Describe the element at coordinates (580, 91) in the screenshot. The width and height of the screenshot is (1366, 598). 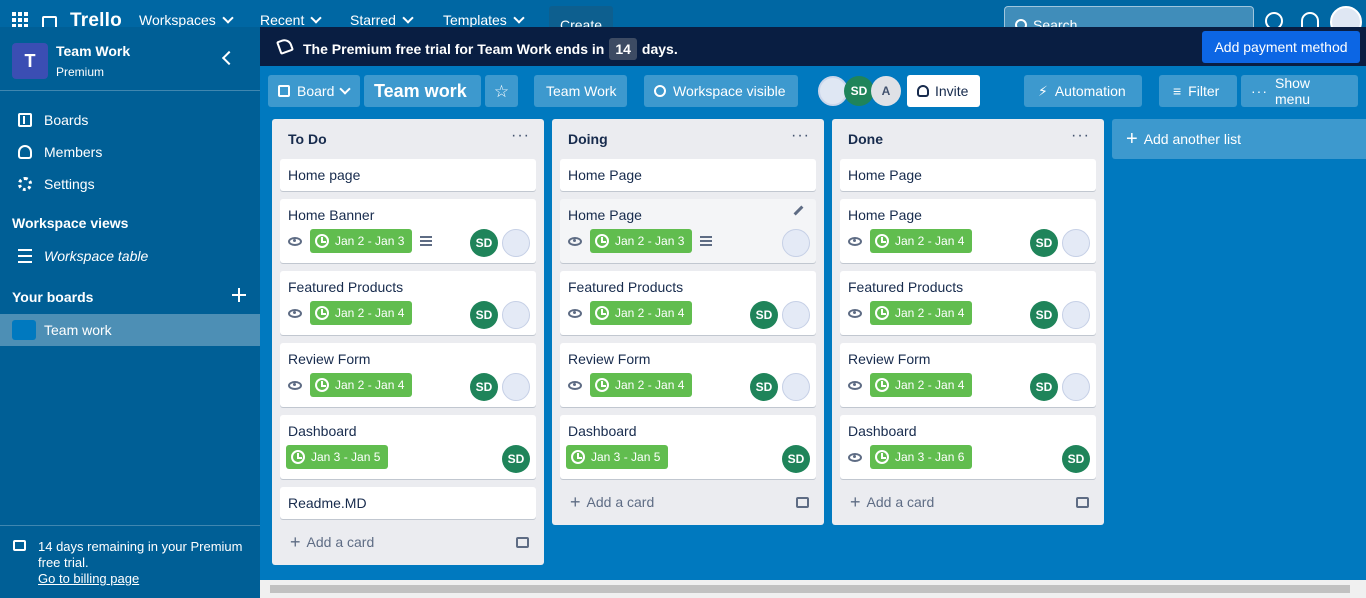
I see `workspace-button: Team Work` at that location.